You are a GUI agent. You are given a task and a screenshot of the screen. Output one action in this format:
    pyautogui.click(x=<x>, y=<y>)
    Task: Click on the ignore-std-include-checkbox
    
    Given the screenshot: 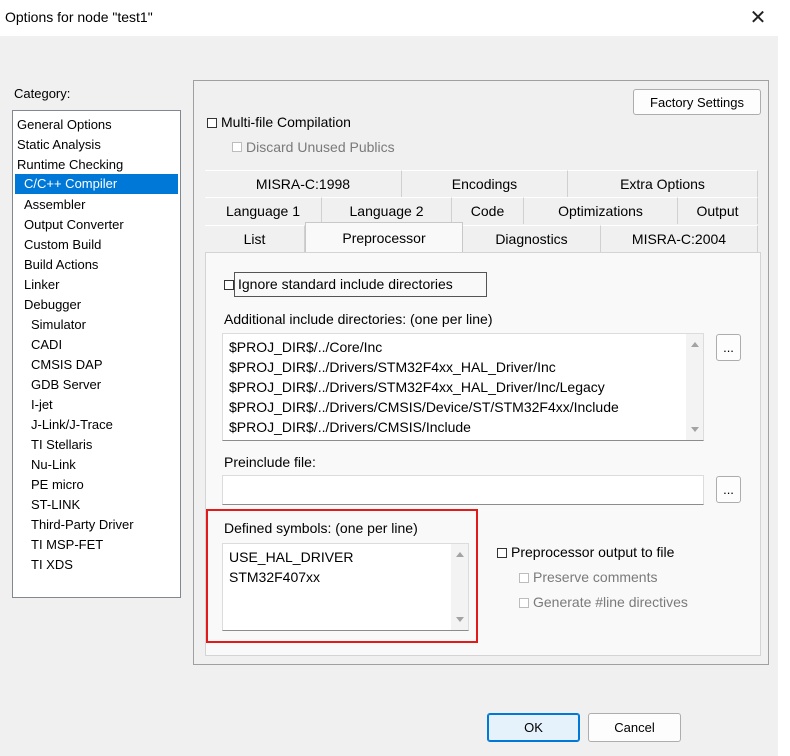 What is the action you would take?
    pyautogui.click(x=229, y=285)
    